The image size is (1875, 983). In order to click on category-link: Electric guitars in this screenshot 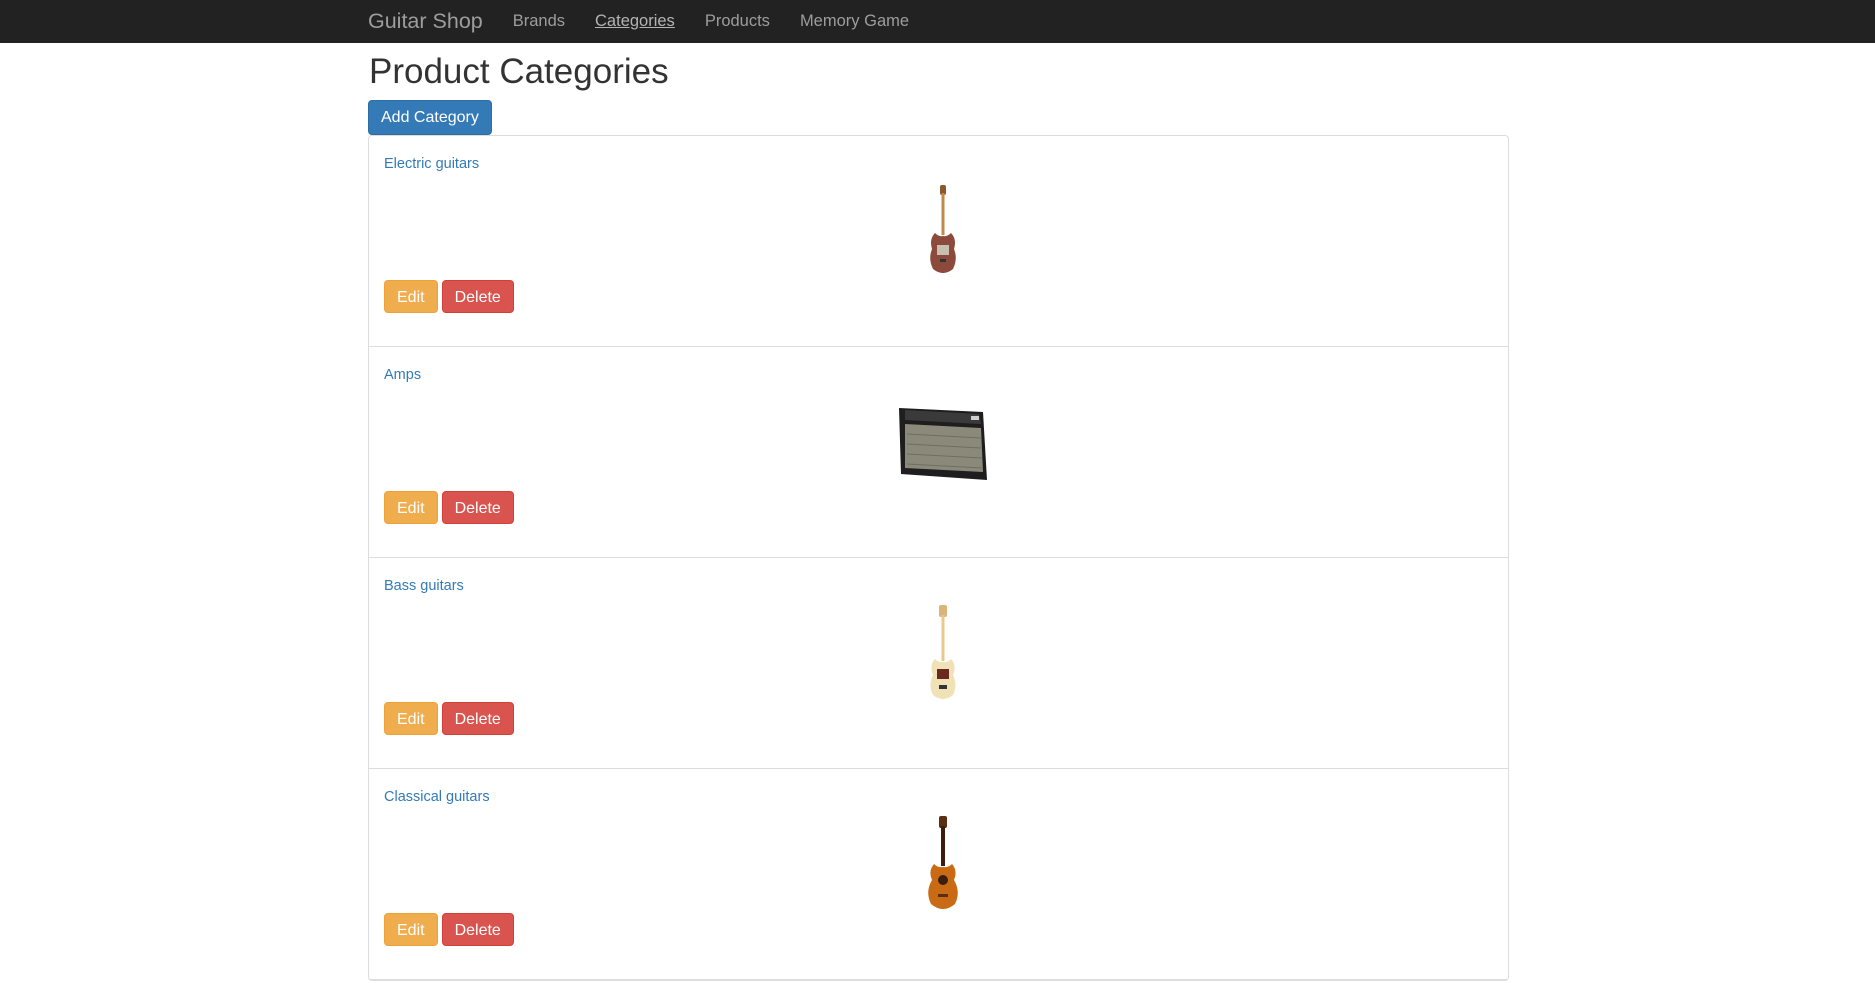, I will do `click(431, 164)`.